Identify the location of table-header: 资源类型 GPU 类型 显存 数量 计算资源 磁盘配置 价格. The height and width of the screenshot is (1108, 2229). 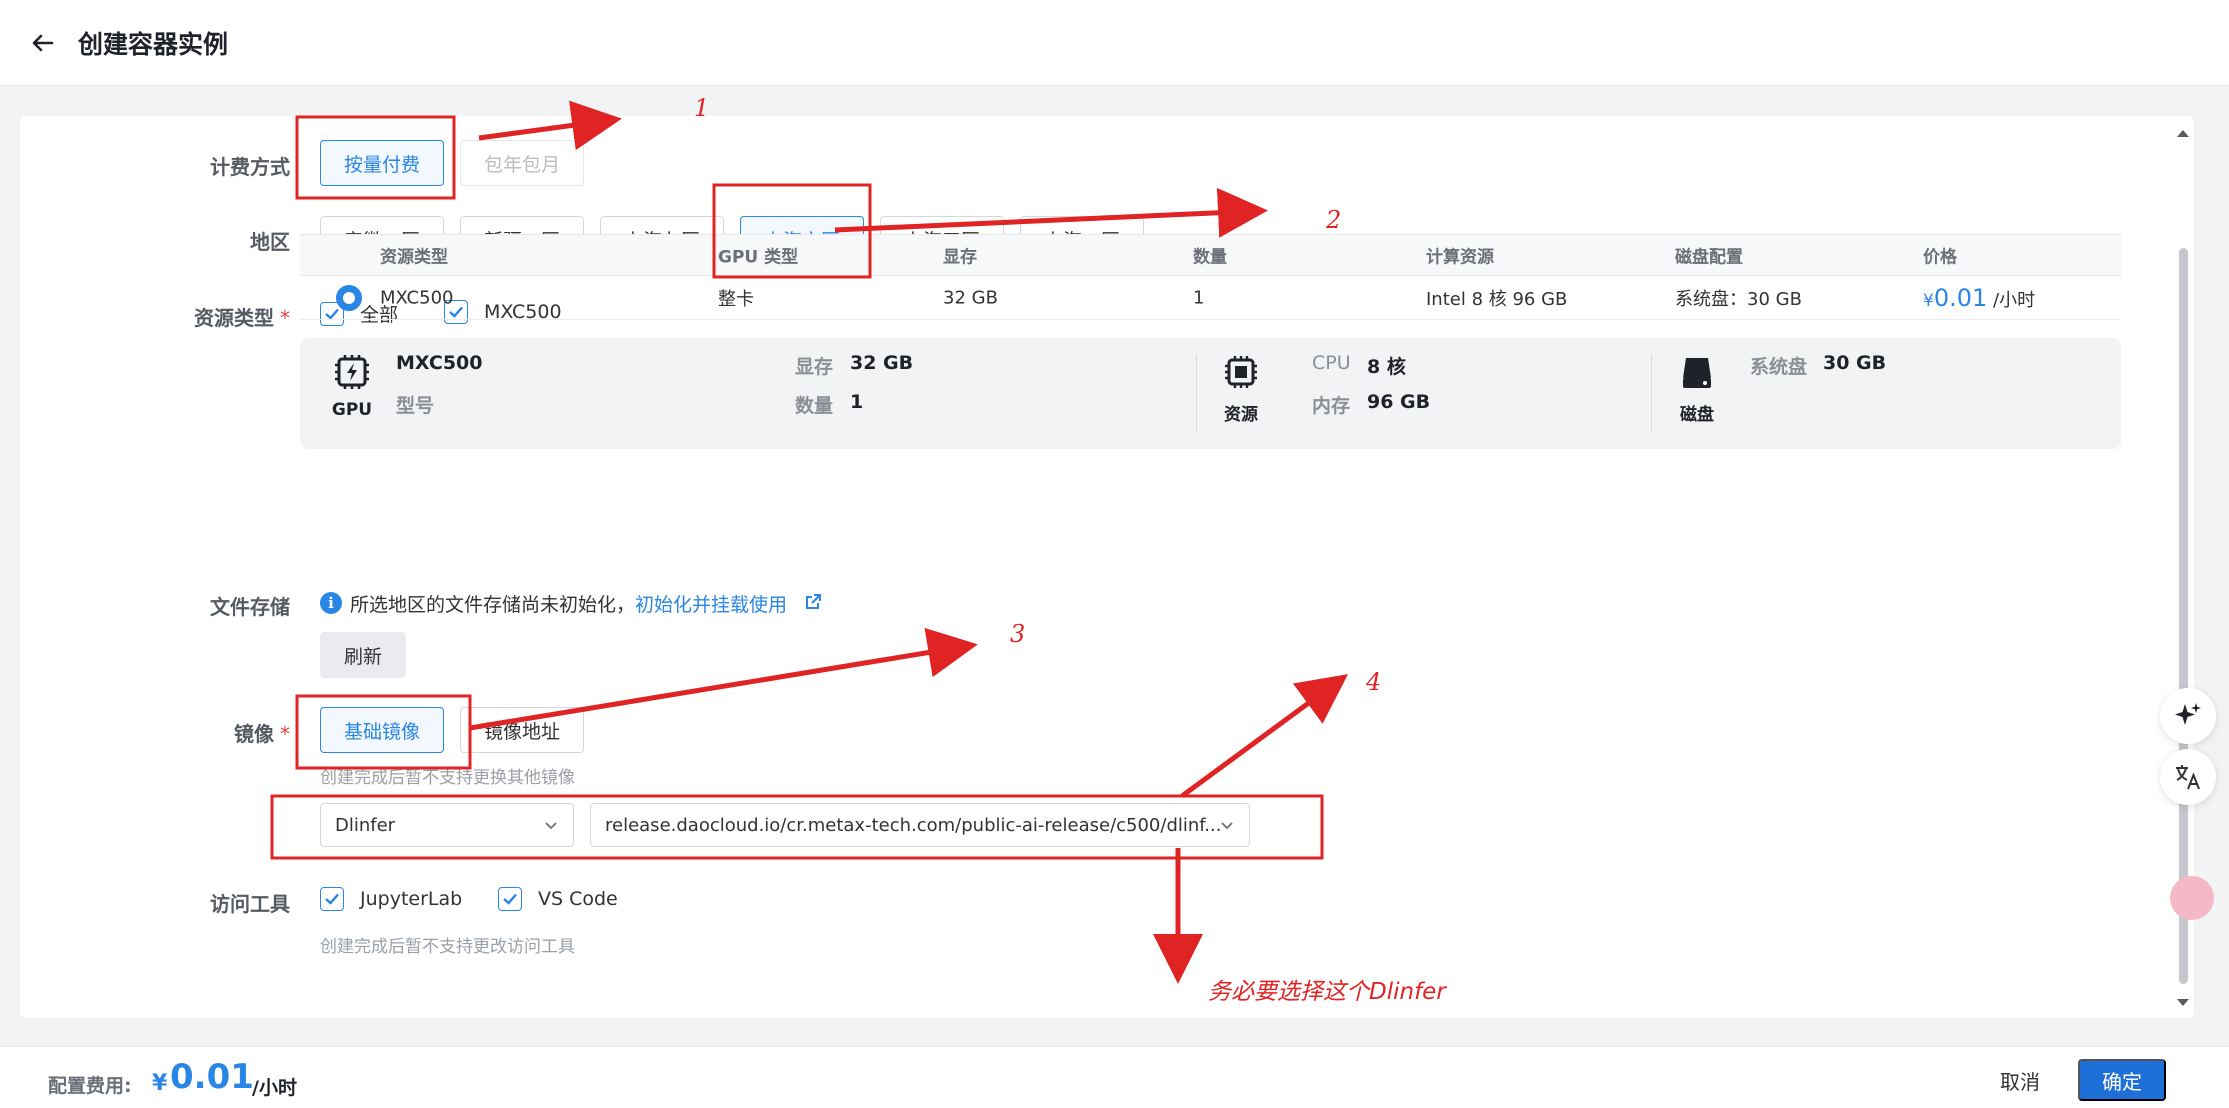
(1210, 255).